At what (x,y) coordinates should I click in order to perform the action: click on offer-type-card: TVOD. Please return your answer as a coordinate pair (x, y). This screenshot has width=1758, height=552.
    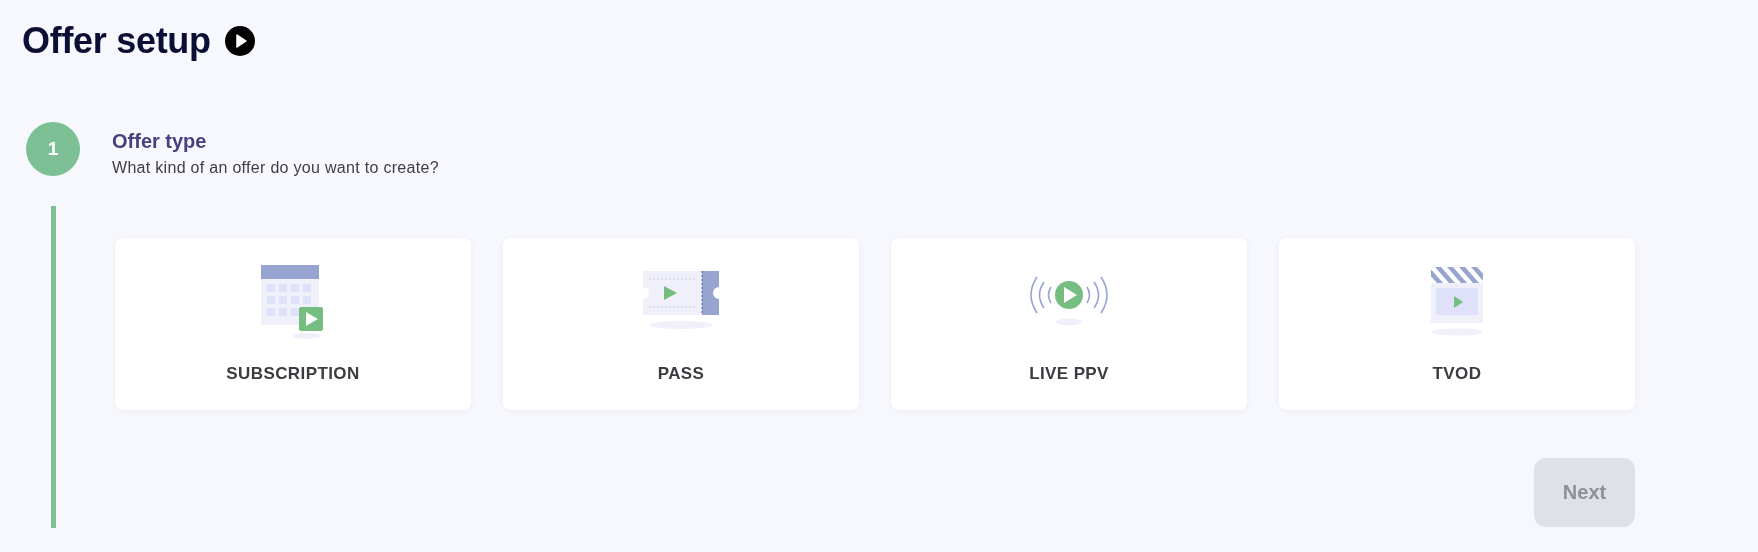
    Looking at the image, I should click on (1457, 324).